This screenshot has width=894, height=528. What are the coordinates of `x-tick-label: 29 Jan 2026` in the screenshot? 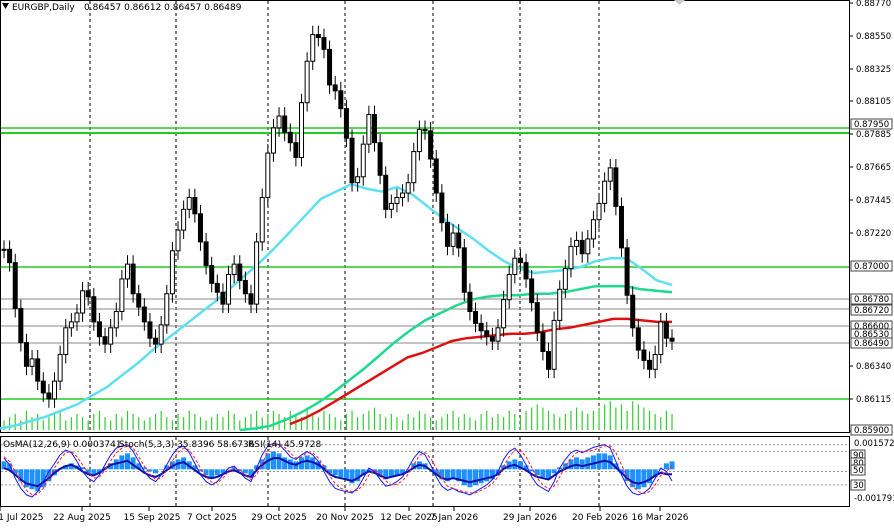 It's located at (530, 518).